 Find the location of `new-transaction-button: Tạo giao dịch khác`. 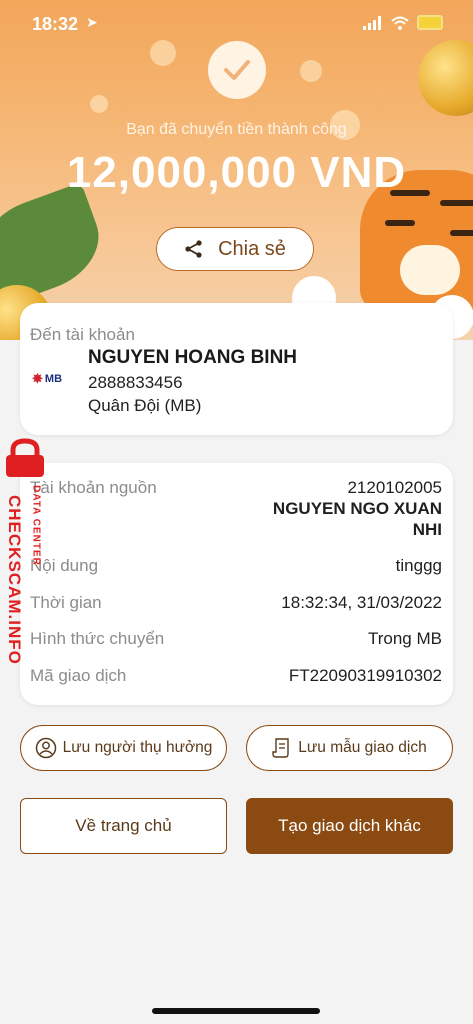

new-transaction-button: Tạo giao dịch khác is located at coordinates (349, 826).